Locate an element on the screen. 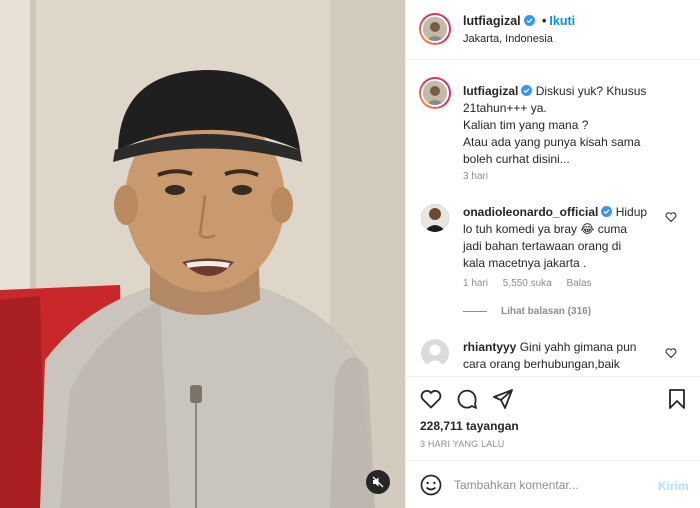  follow-label: Ikuti is located at coordinates (562, 21).